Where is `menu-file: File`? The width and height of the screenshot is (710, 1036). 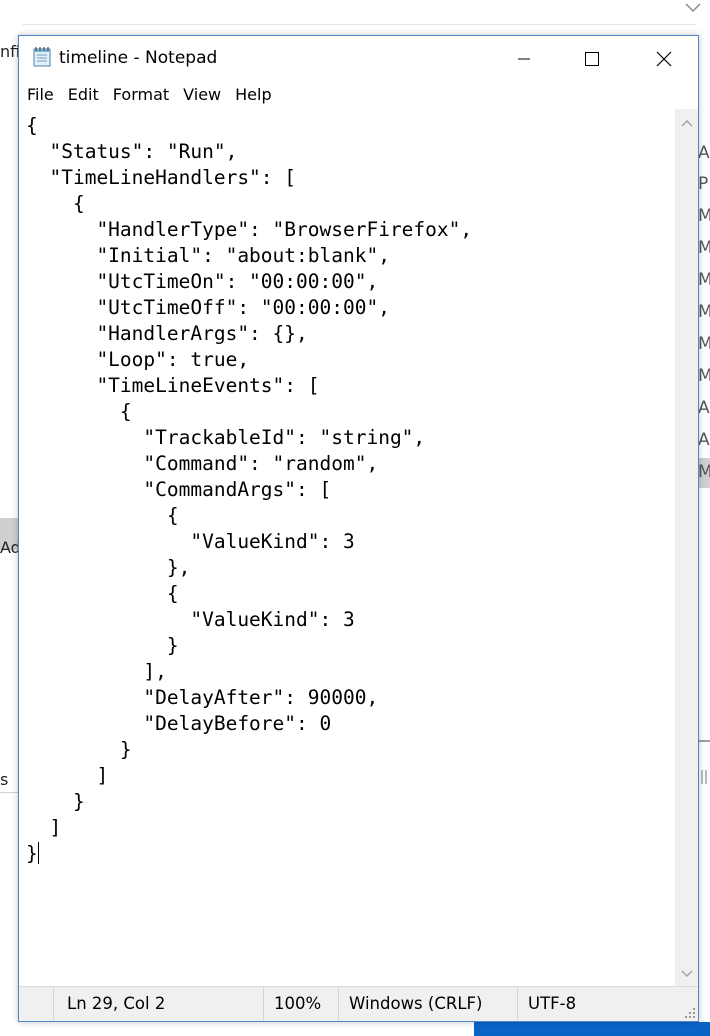 menu-file: File is located at coordinates (39, 95).